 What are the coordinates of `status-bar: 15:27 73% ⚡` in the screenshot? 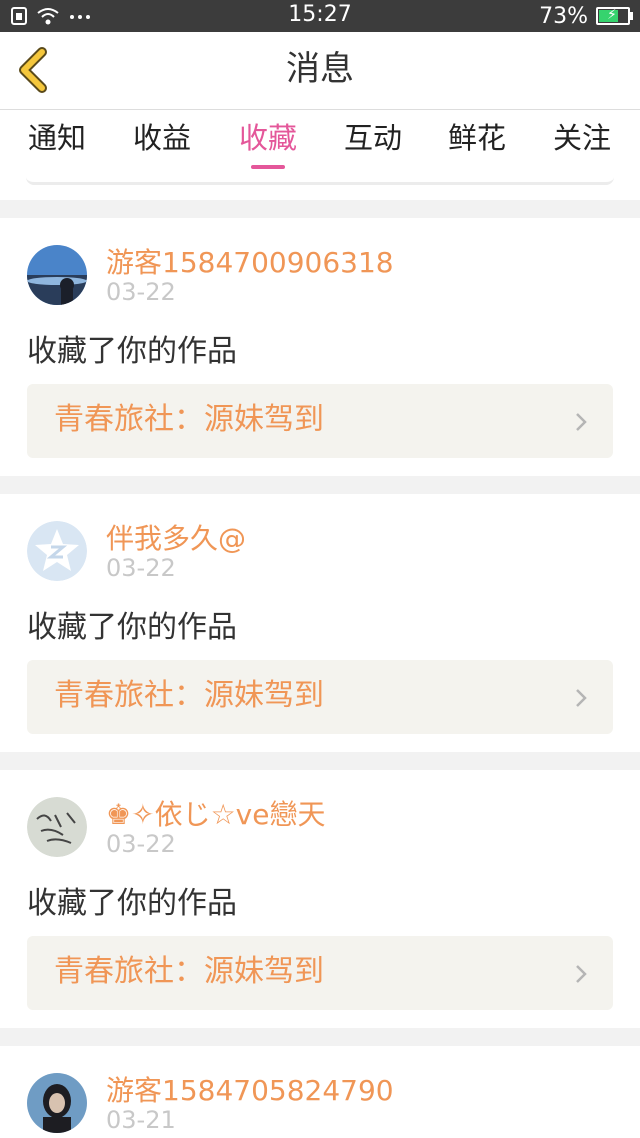 It's located at (320, 16).